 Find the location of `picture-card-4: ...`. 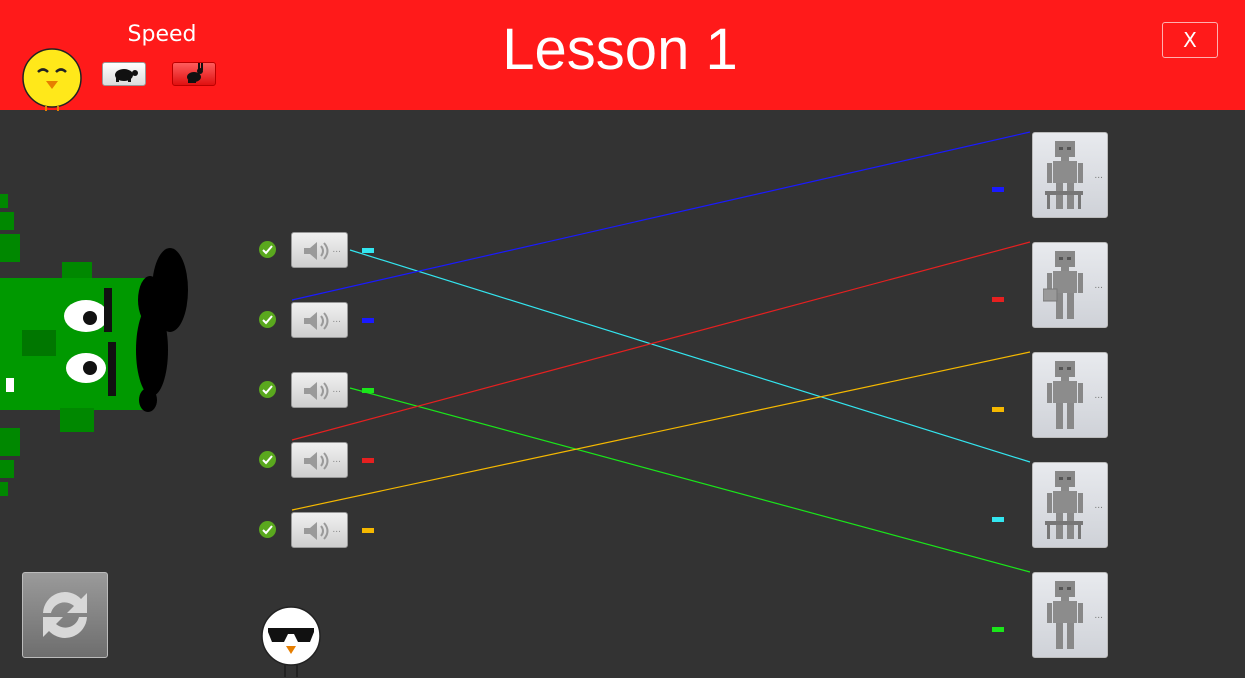

picture-card-4: ... is located at coordinates (1070, 505).